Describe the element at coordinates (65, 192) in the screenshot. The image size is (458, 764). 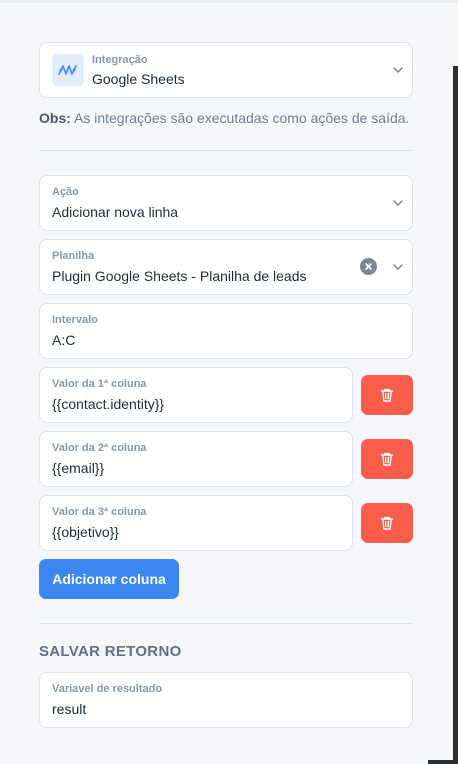
I see `action-label: Ação` at that location.